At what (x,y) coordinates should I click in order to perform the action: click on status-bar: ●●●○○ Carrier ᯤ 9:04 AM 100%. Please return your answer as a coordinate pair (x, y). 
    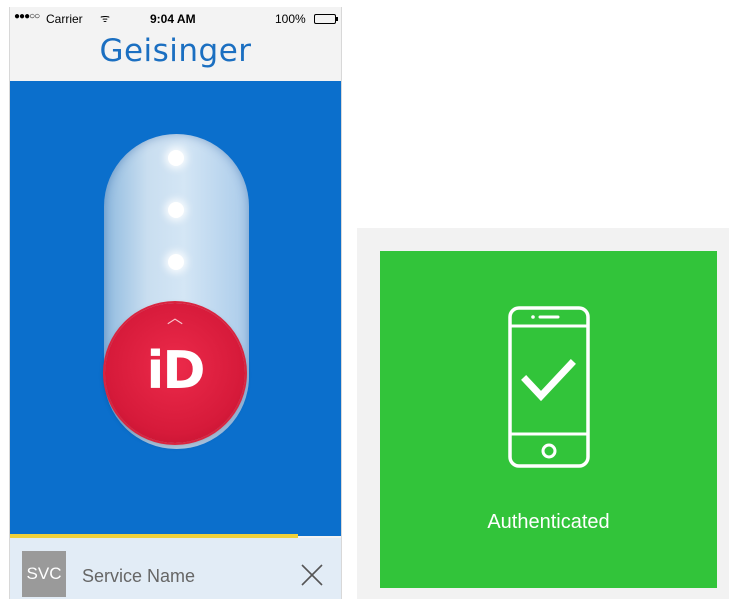
    Looking at the image, I should click on (175, 18).